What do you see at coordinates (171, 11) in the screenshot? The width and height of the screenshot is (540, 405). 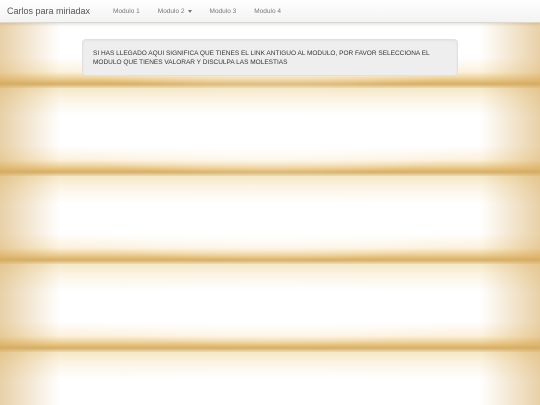 I see `nav-item-label: Modulo 2` at bounding box center [171, 11].